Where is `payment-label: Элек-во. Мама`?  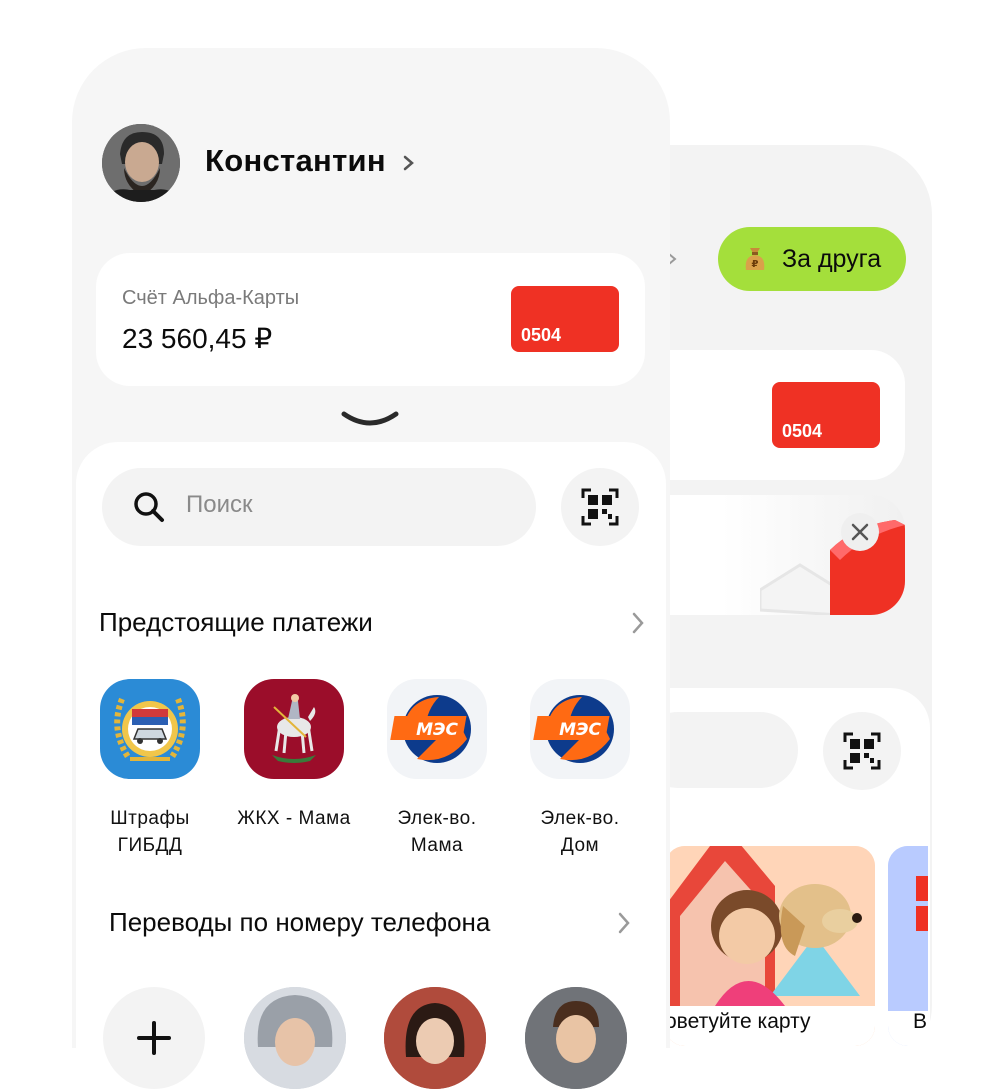
payment-label: Элек-во. Мама is located at coordinates (437, 832).